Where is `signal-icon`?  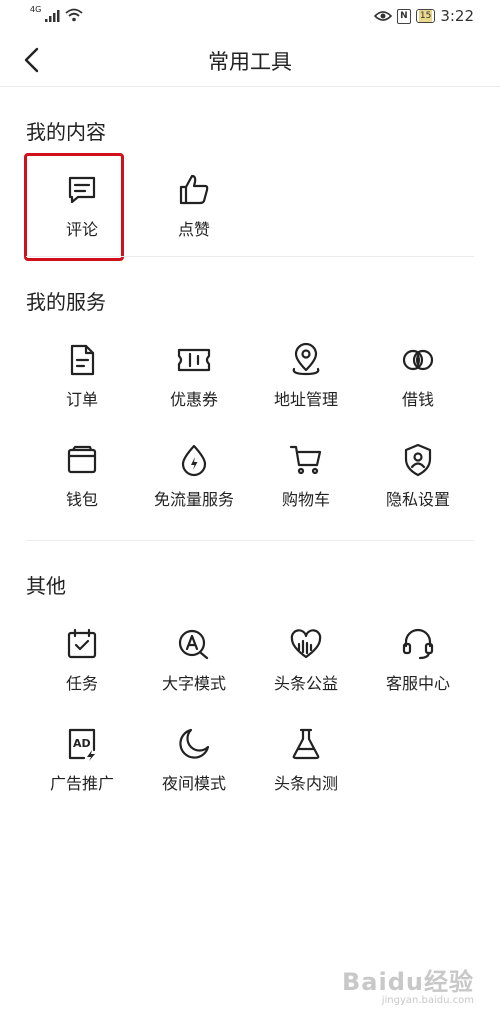
signal-icon is located at coordinates (52, 16).